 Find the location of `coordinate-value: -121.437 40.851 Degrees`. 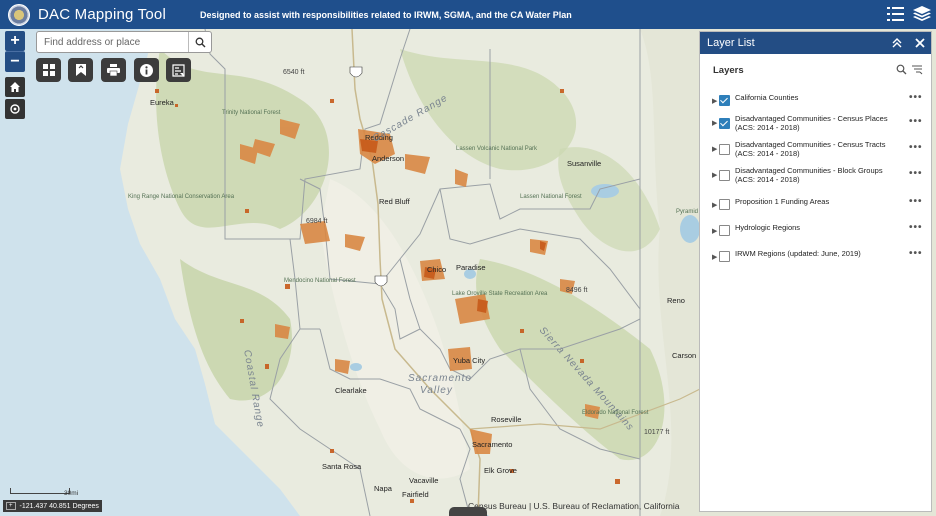

coordinate-value: -121.437 40.851 Degrees is located at coordinates (59, 506).